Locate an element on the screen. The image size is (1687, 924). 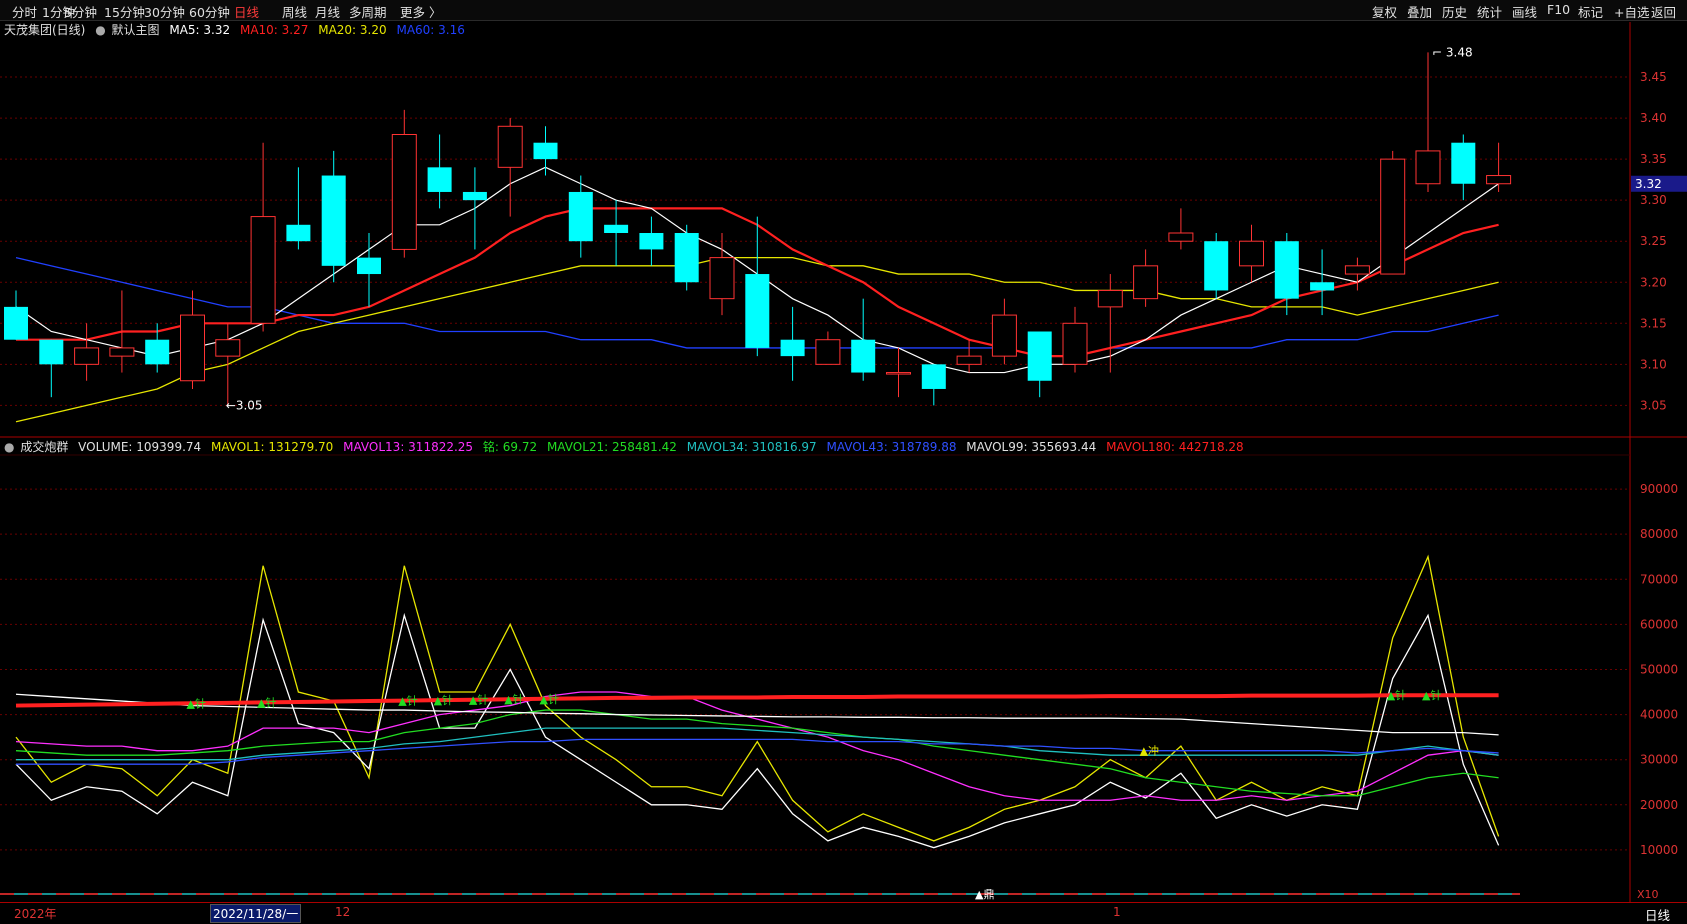
volume-tick-label: 60000 is located at coordinates (1659, 624).